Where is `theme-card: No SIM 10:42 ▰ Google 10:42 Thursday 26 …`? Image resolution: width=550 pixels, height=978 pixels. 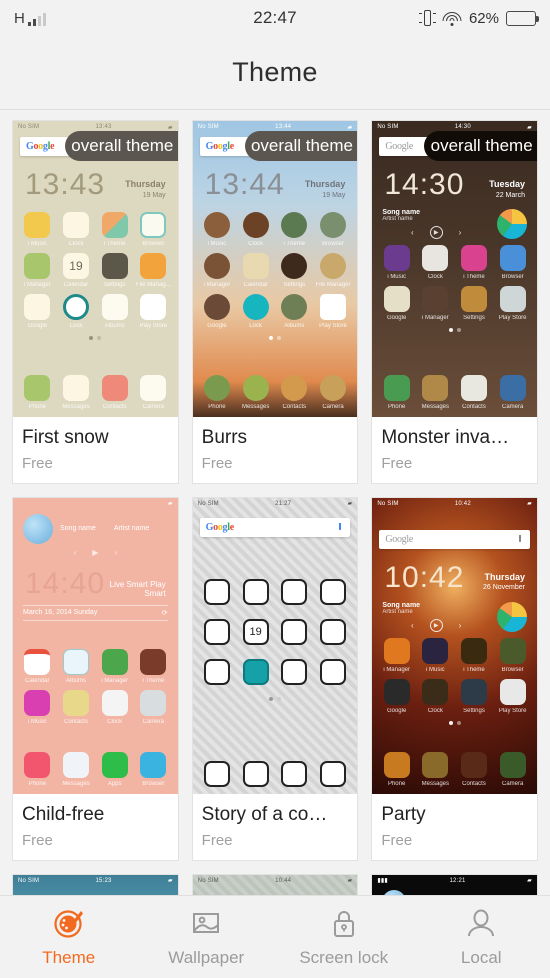 theme-card: No SIM 10:42 ▰ Google 10:42 Thursday 26 … is located at coordinates (454, 678).